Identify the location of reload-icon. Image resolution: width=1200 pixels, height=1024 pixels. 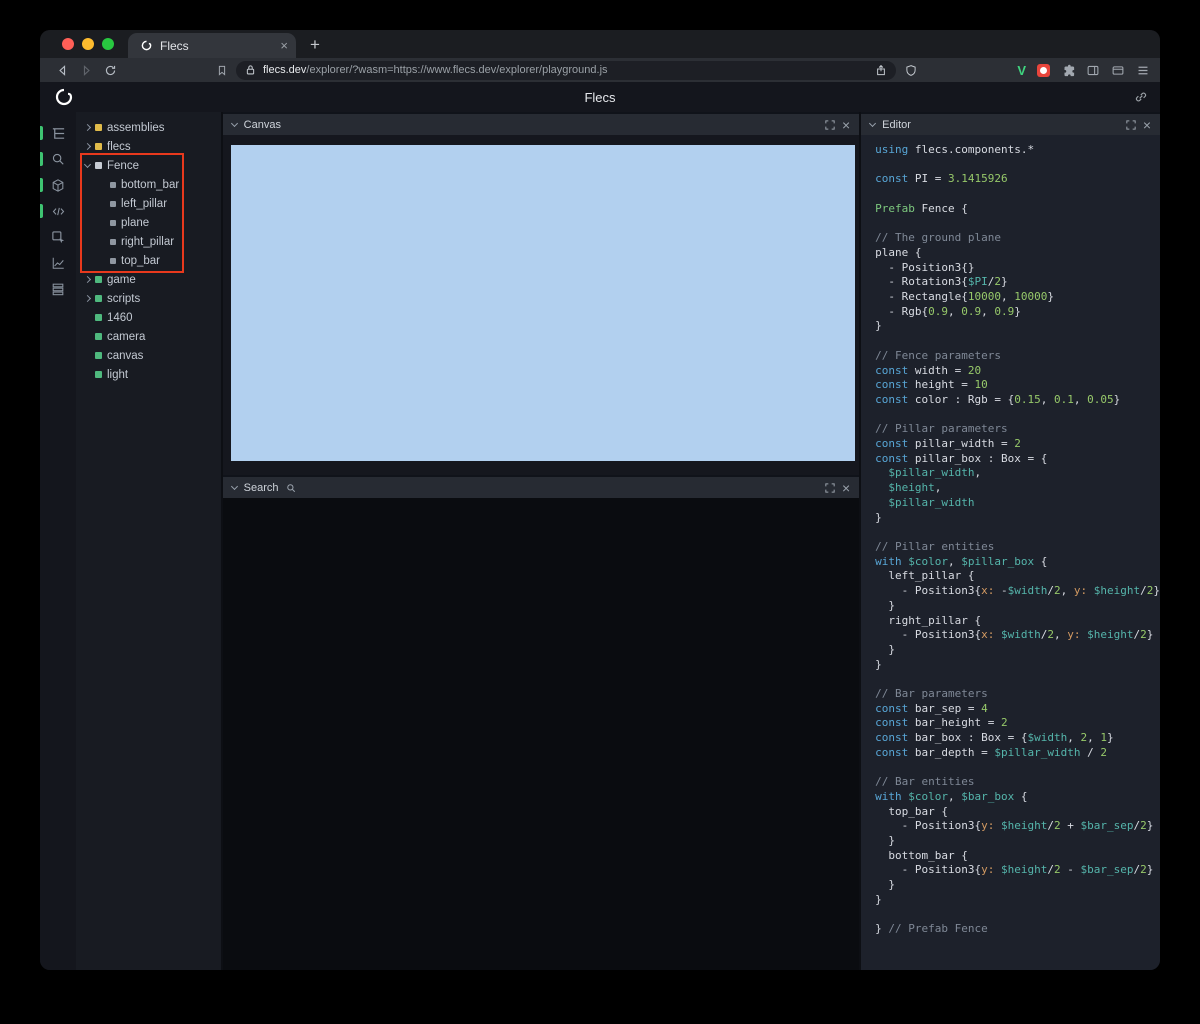
(110, 70).